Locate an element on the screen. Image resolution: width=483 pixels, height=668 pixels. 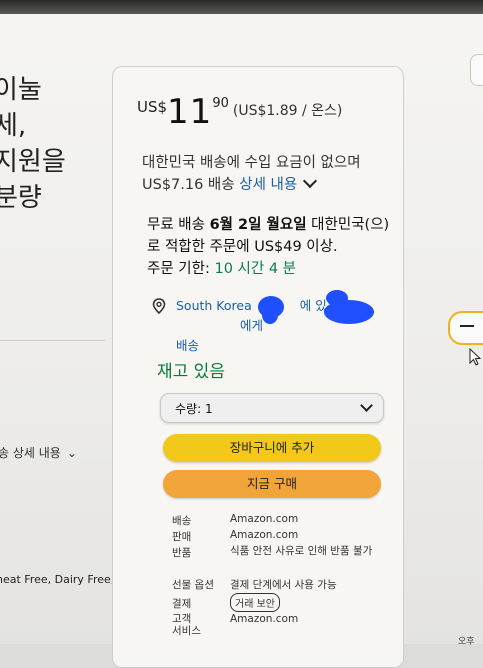
info-value: 결제 단계에서 사용 가능 is located at coordinates (283, 585).